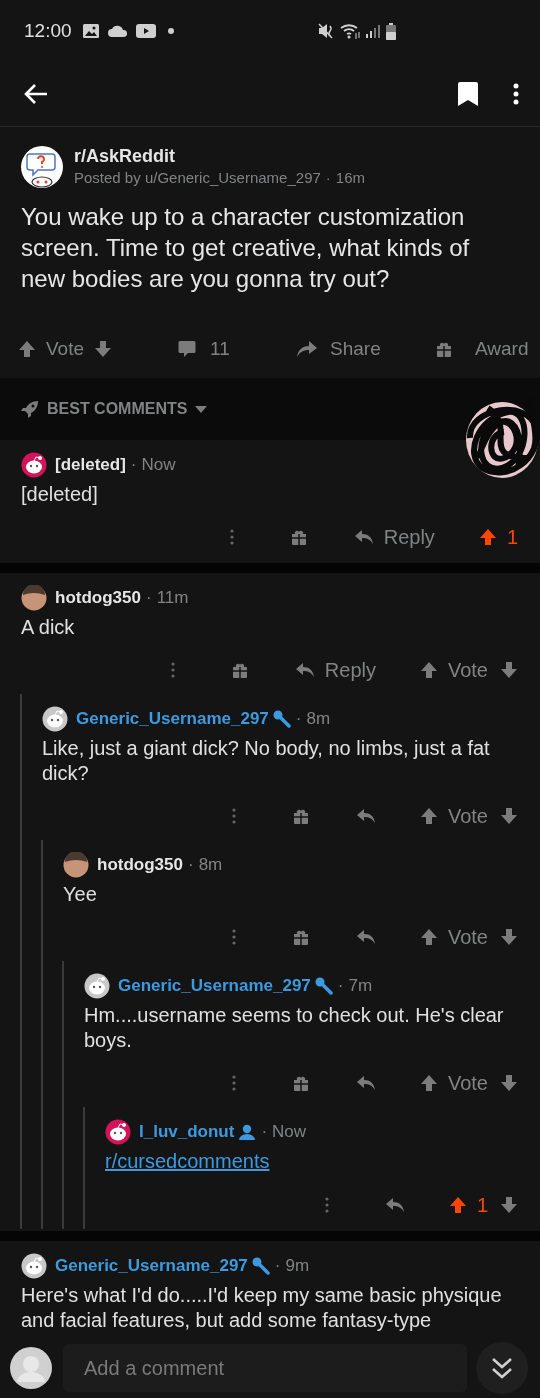  I want to click on posted-by-text: Posted by u/Generic_Username_297, so click(197, 178).